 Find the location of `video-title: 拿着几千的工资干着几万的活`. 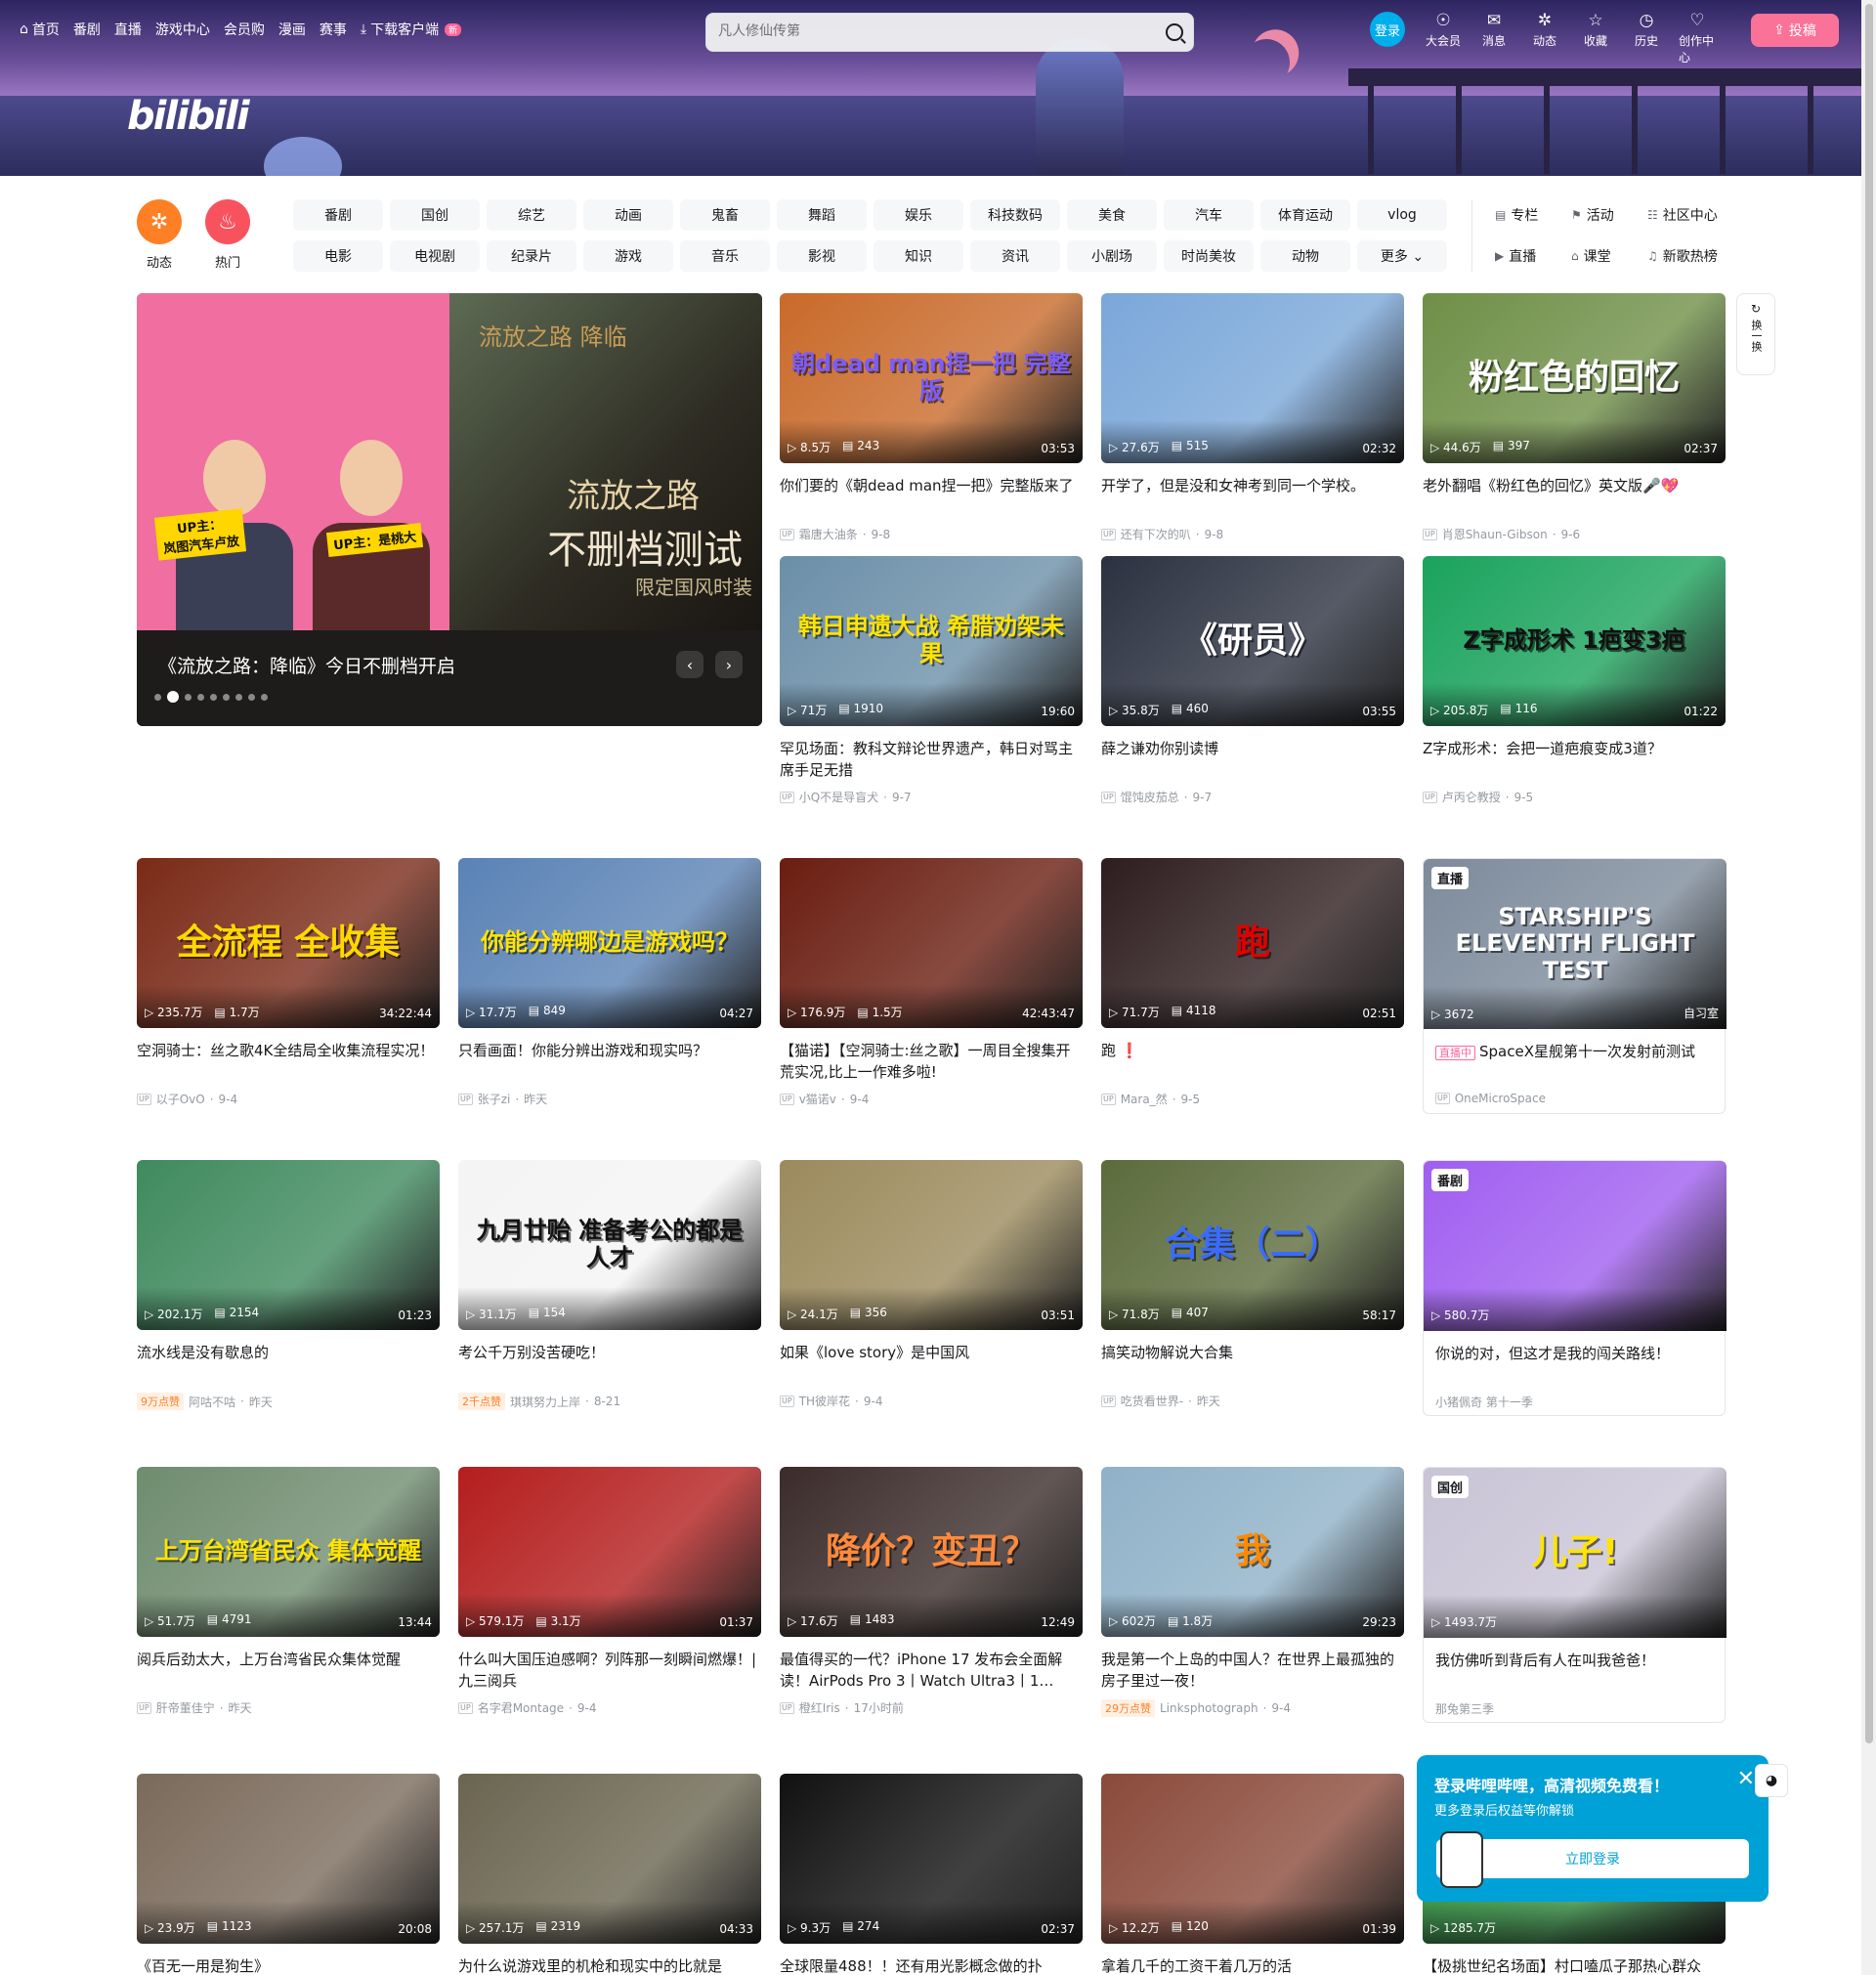

video-title: 拿着几千的工资干着几万的活 is located at coordinates (1252, 1965).